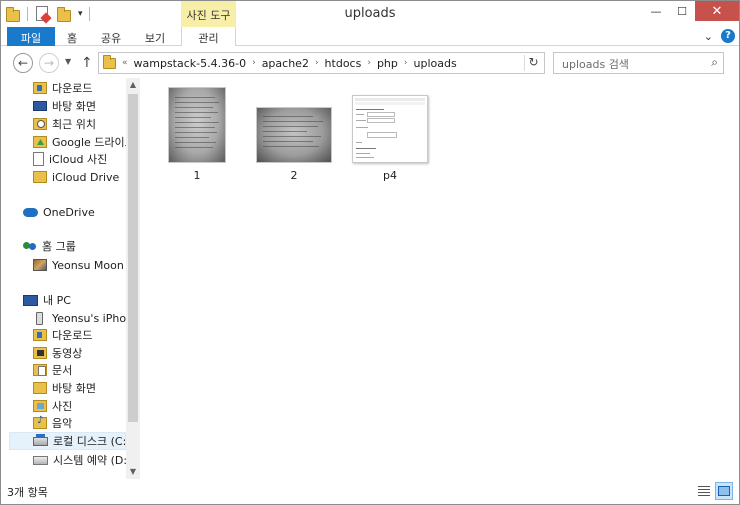 The width and height of the screenshot is (740, 505). What do you see at coordinates (285, 63) in the screenshot?
I see `breadcrumb-item: apache2` at bounding box center [285, 63].